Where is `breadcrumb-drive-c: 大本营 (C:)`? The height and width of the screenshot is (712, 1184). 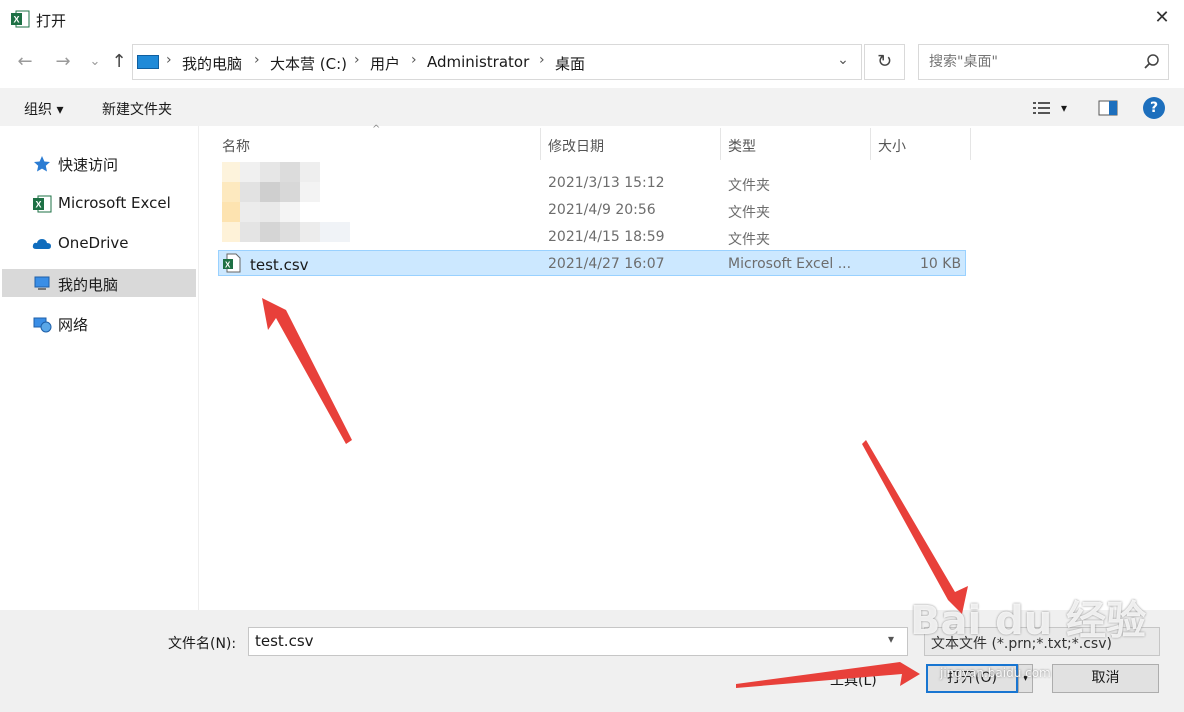 breadcrumb-drive-c: 大本营 (C:) is located at coordinates (308, 63).